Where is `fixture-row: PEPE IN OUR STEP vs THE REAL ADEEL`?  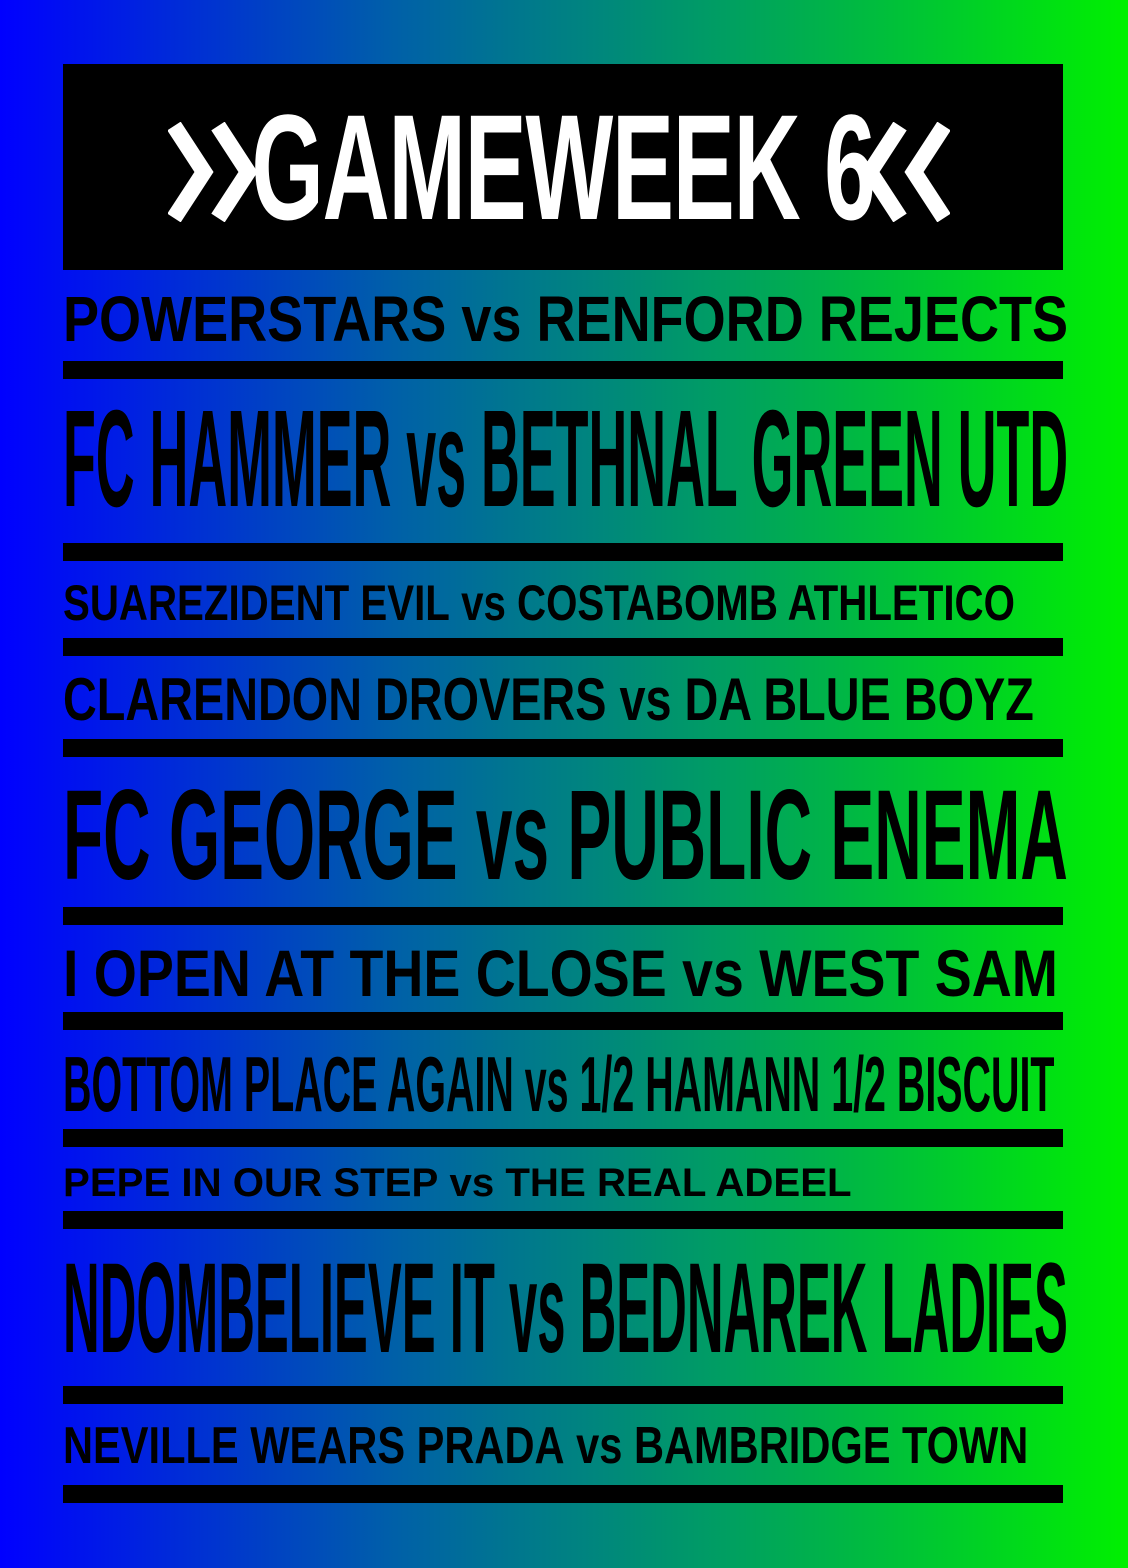 fixture-row: PEPE IN OUR STEP vs THE REAL ADEEL is located at coordinates (565, 1183).